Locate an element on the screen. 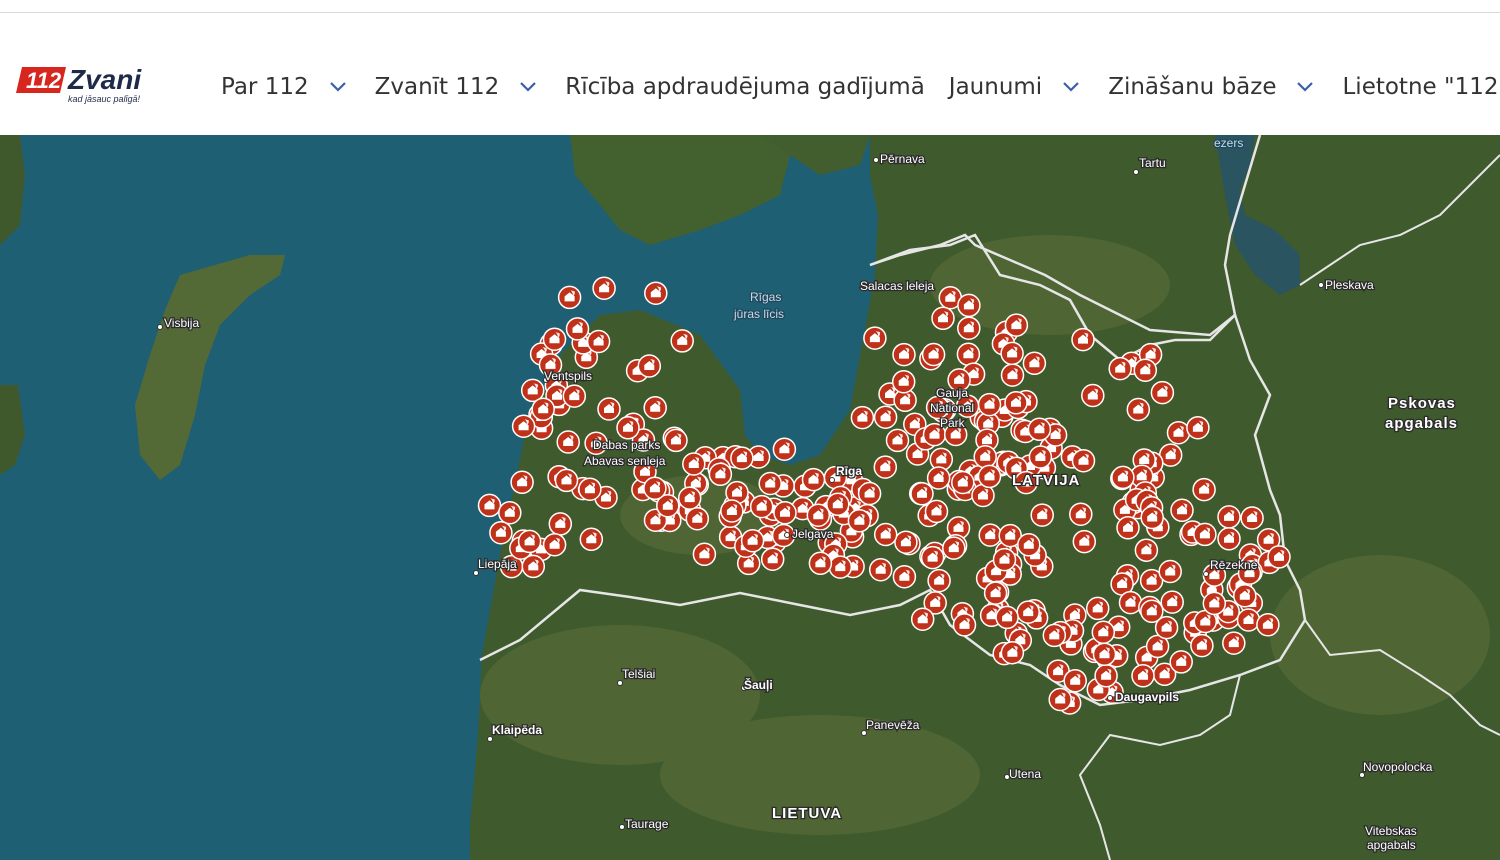 The image size is (1500, 860). logo: 112 Zvani kad jāsauc palīgā! is located at coordinates (86, 83).